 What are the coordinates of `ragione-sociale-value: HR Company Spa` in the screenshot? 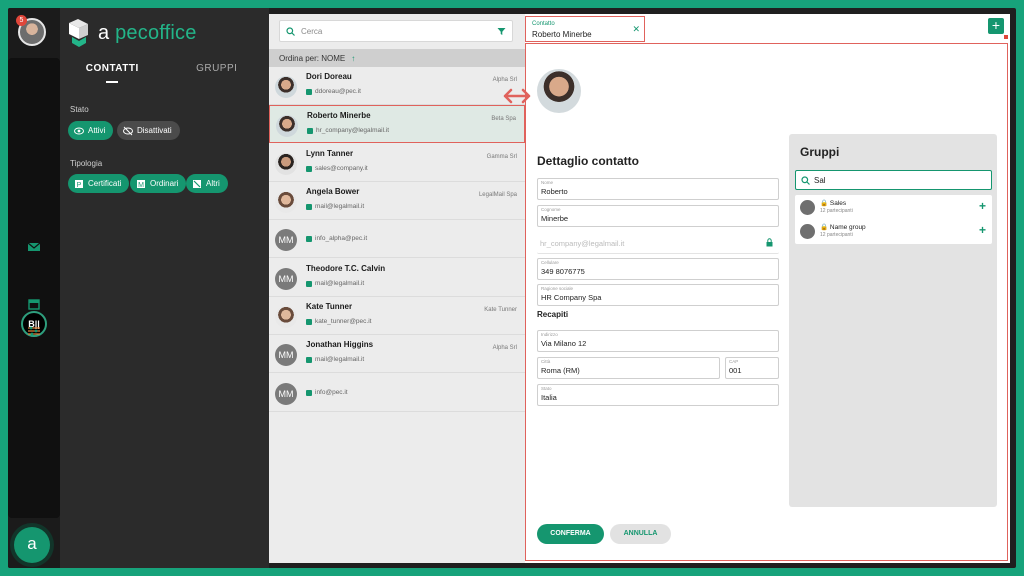 It's located at (571, 297).